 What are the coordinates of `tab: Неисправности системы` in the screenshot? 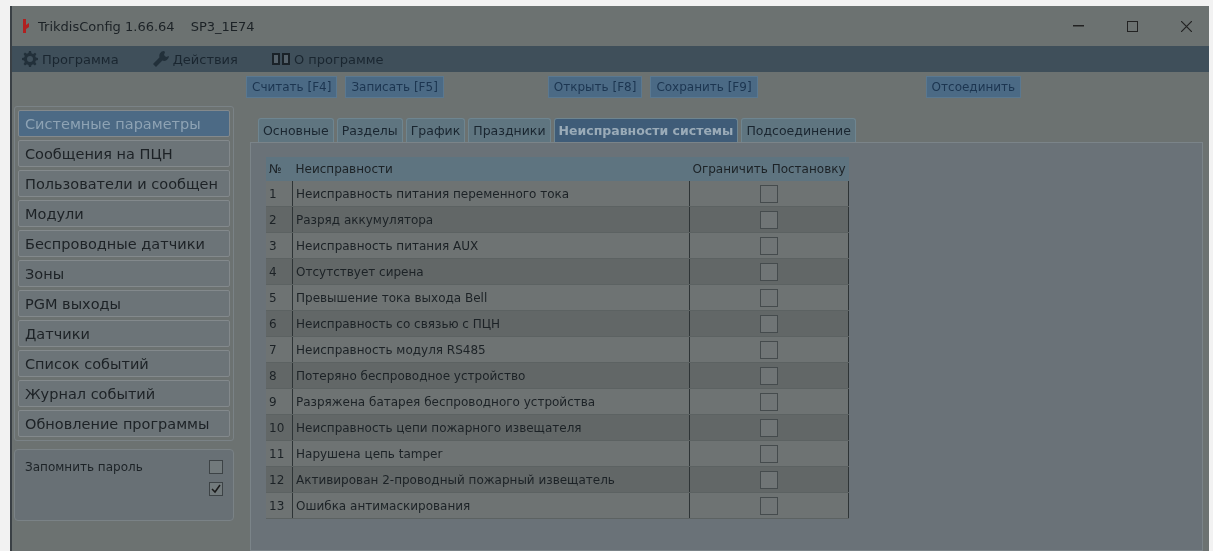 It's located at (646, 130).